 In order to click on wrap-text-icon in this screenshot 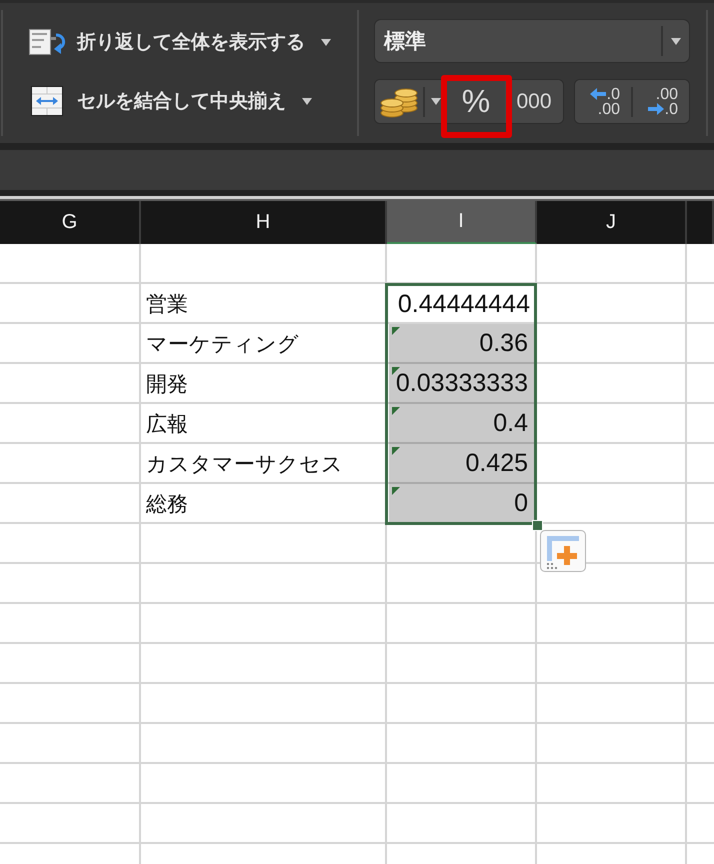, I will do `click(48, 42)`.